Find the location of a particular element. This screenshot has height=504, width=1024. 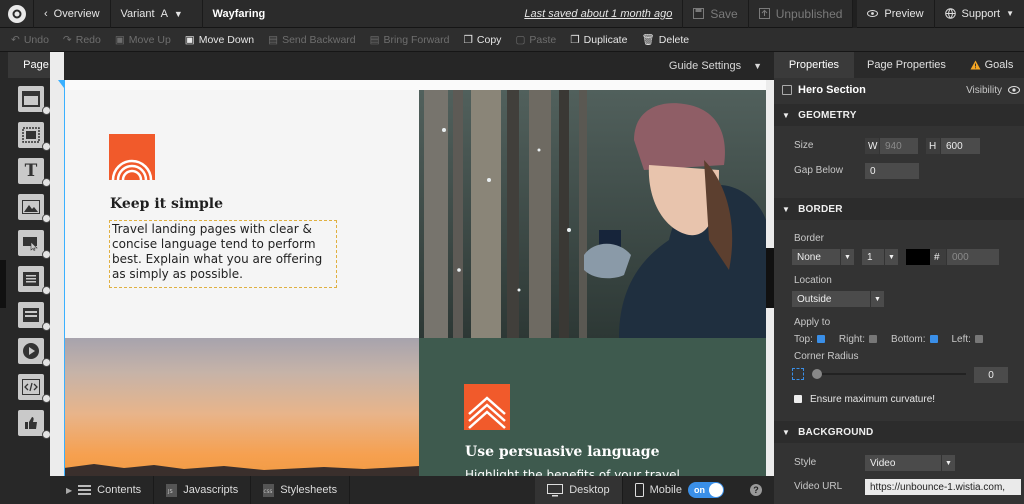

send-backward-button: ▤ Send Backward is located at coordinates (311, 40).